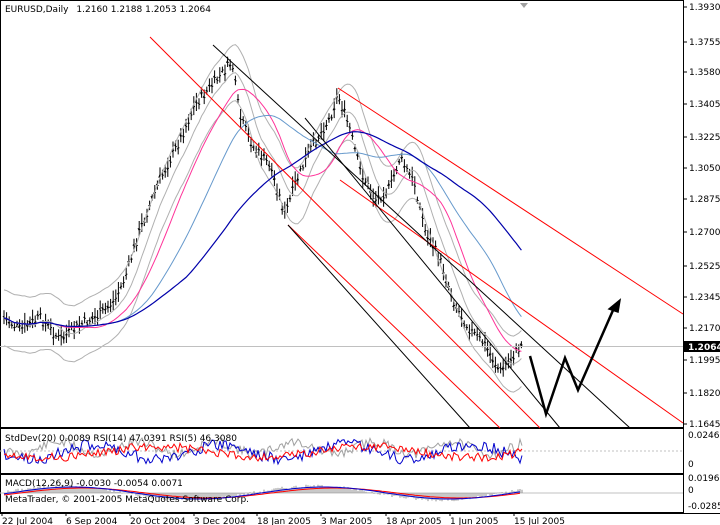 This screenshot has height=525, width=720. I want to click on price-tick-label: 1.3225, so click(704, 138).